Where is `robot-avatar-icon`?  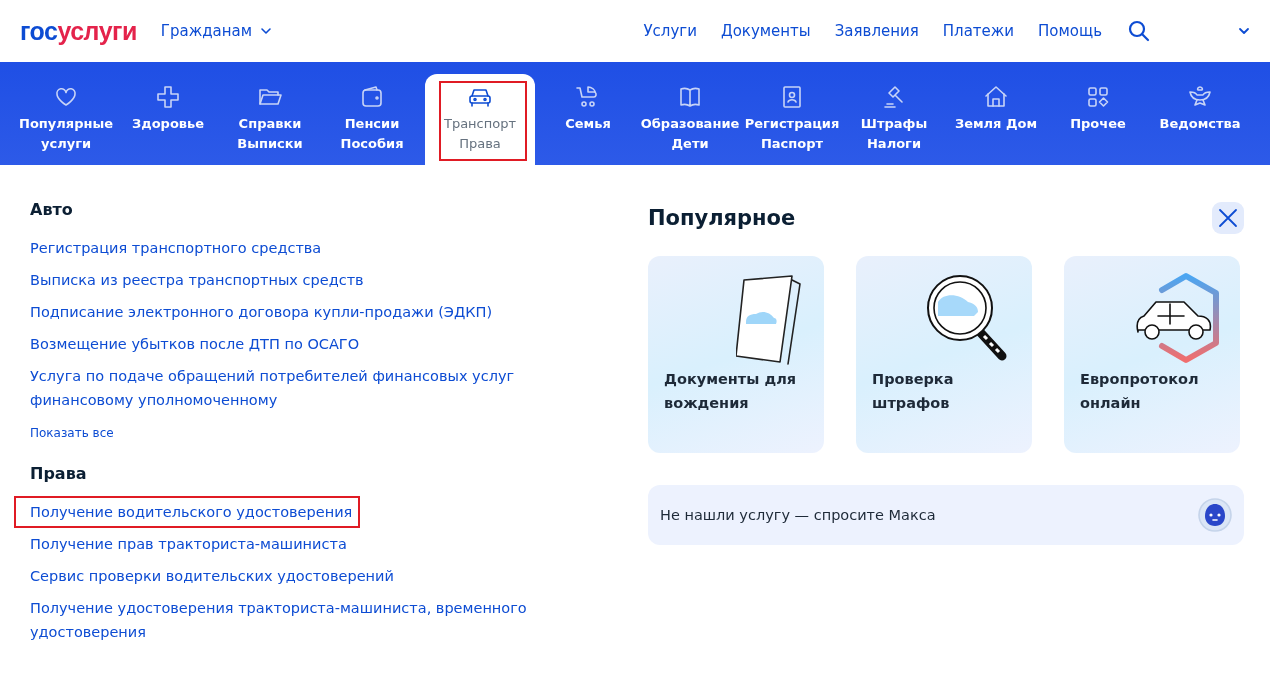 robot-avatar-icon is located at coordinates (1215, 515).